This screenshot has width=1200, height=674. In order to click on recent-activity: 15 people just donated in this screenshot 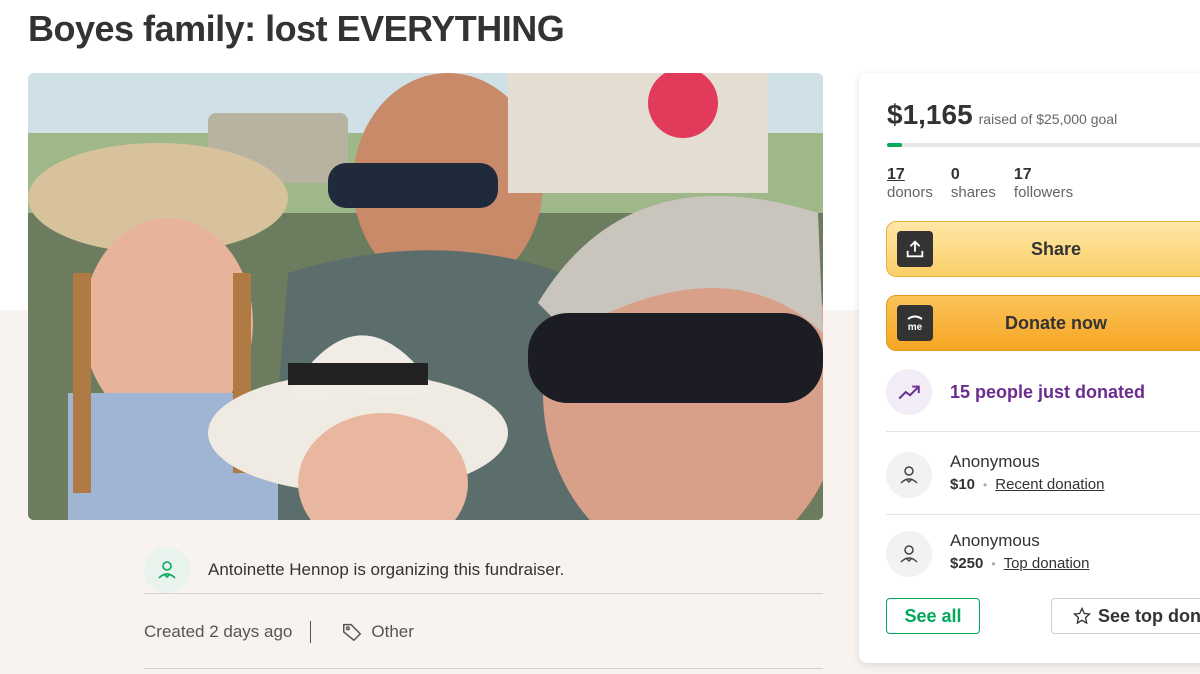, I will do `click(1015, 392)`.